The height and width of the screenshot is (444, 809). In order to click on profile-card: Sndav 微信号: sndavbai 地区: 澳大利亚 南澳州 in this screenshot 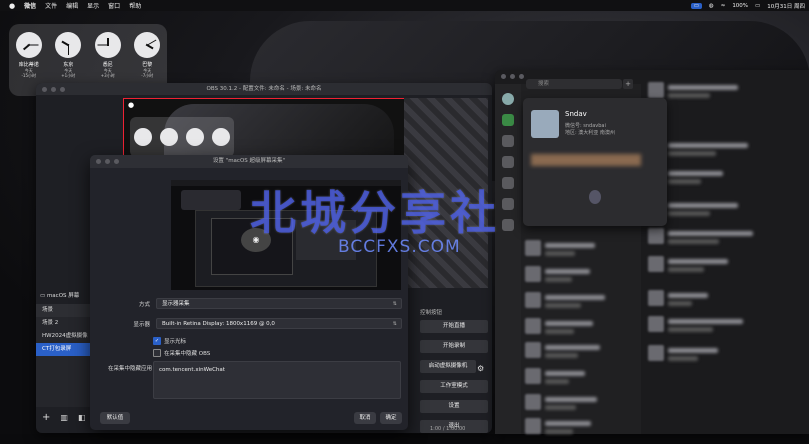, I will do `click(595, 162)`.